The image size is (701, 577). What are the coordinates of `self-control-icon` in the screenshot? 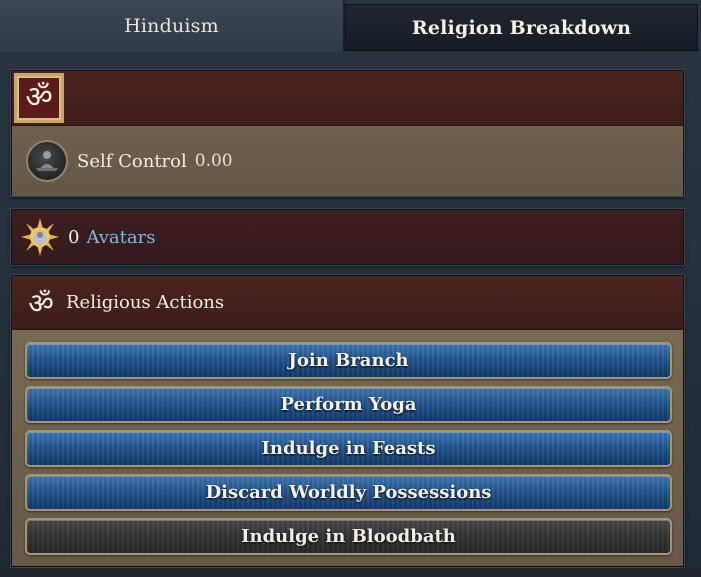 It's located at (47, 161).